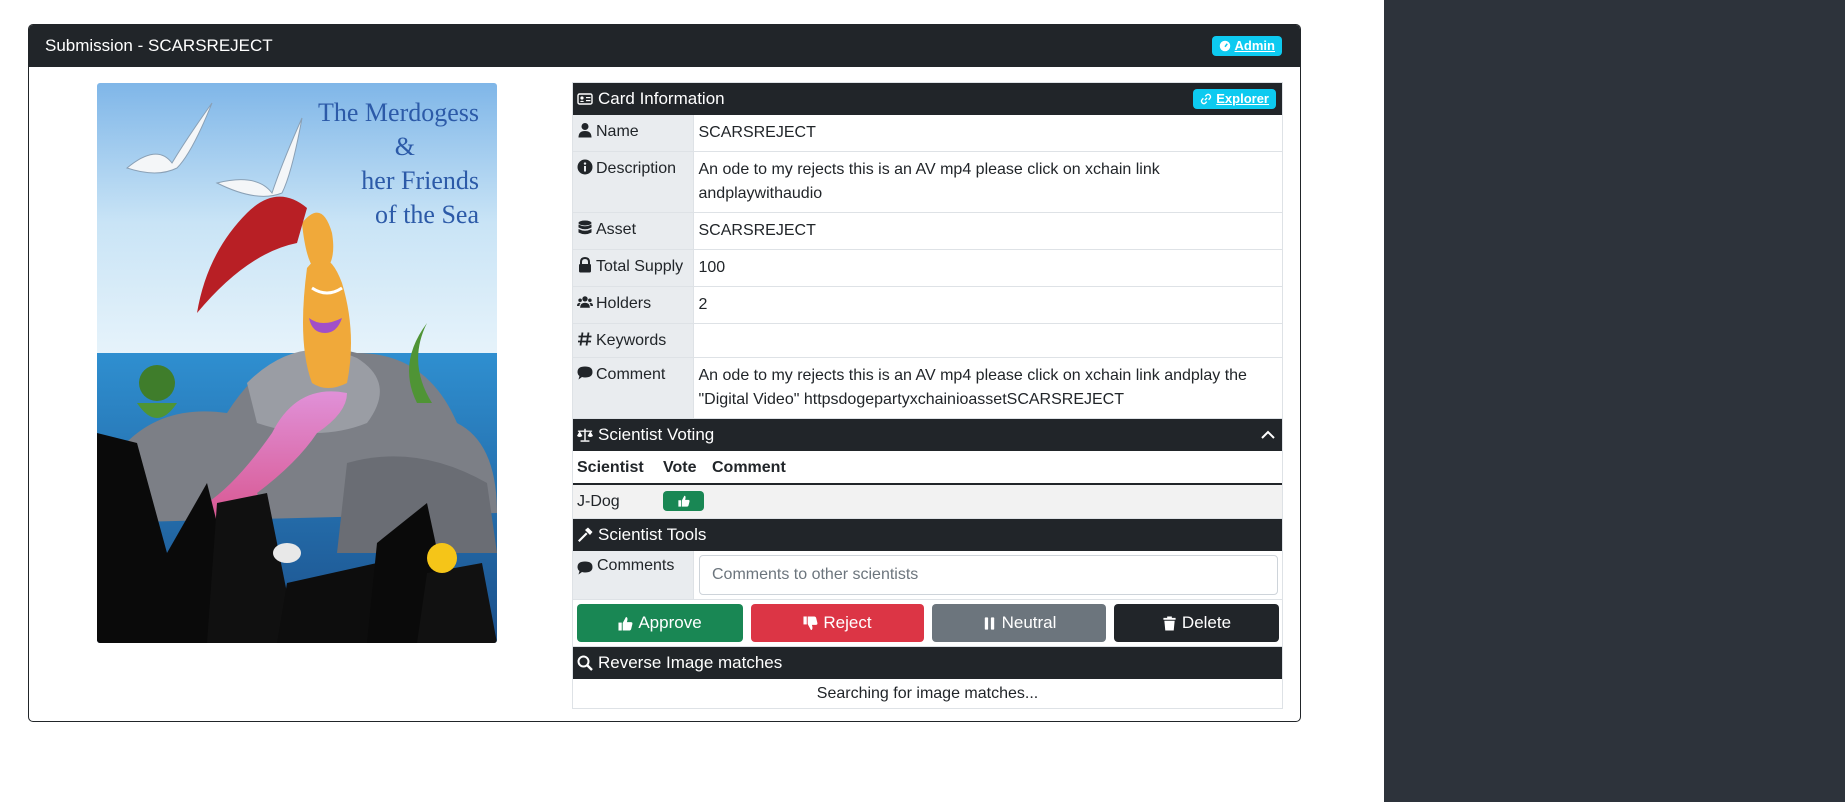 Image resolution: width=1845 pixels, height=802 pixels. What do you see at coordinates (652, 534) in the screenshot?
I see `scientist-tools-title: Scientist Tools` at bounding box center [652, 534].